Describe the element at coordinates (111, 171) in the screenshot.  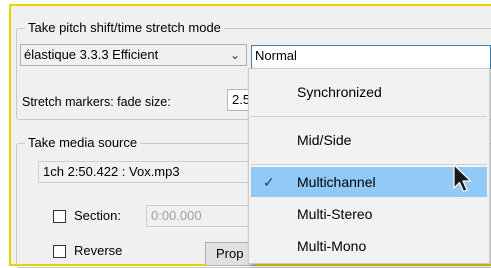
I see `media-source-value: 1ch 2:50.422 : Vox.mp3` at that location.